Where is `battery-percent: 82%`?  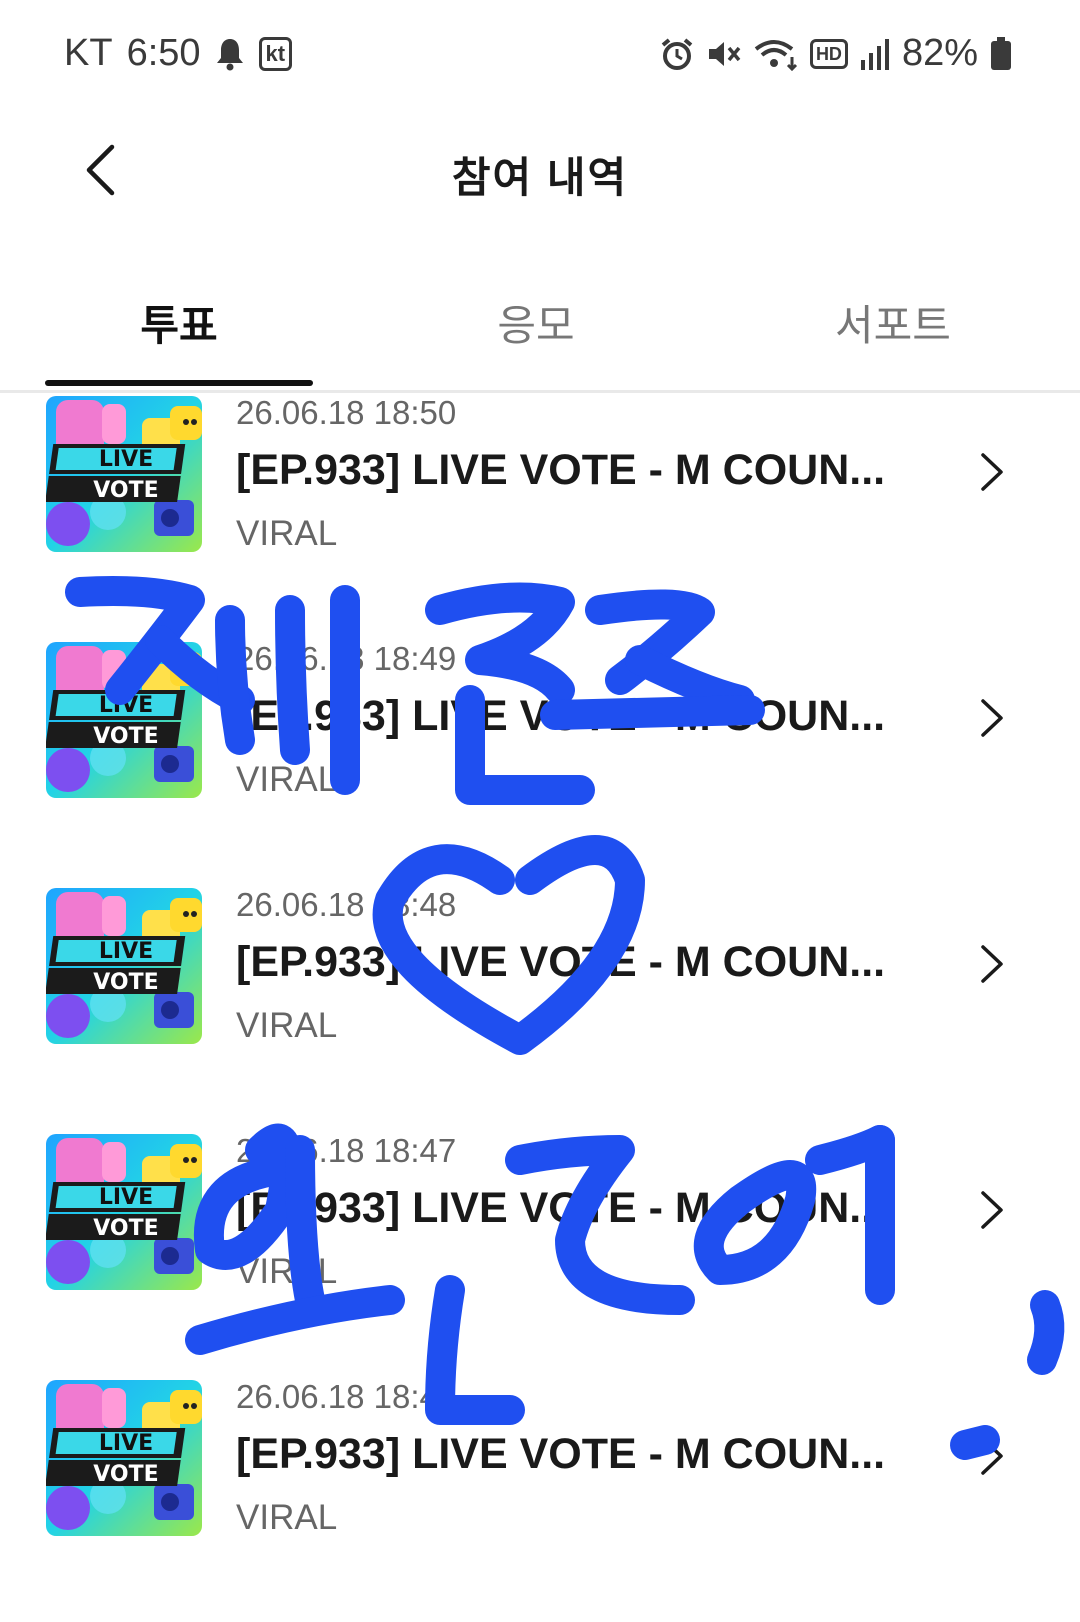 battery-percent: 82% is located at coordinates (939, 53).